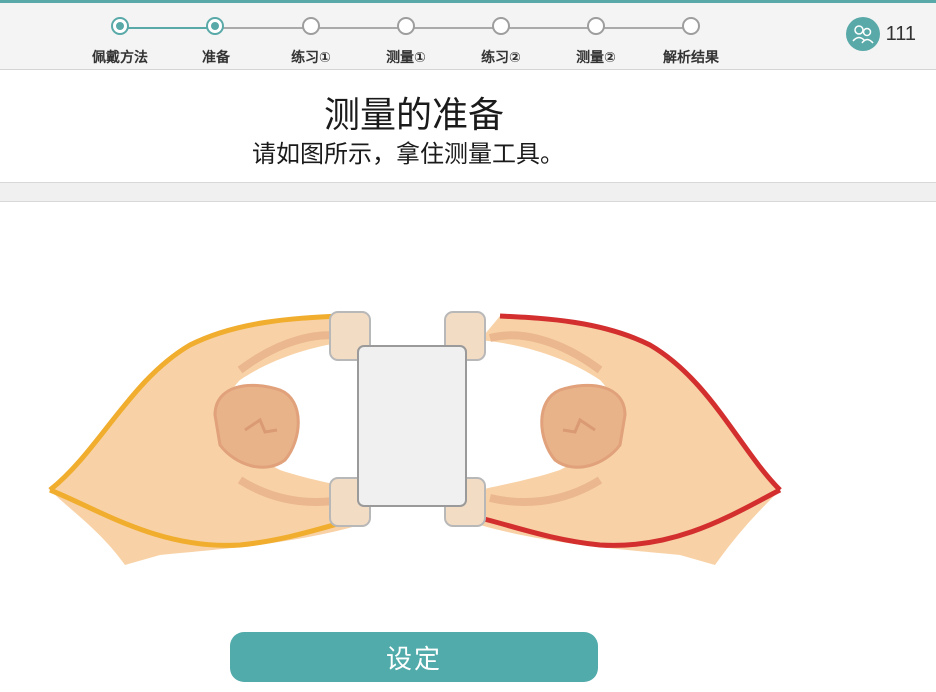 This screenshot has height=692, width=936. Describe the element at coordinates (120, 58) in the screenshot. I see `step-label-wearing: 佩戴方法` at that location.